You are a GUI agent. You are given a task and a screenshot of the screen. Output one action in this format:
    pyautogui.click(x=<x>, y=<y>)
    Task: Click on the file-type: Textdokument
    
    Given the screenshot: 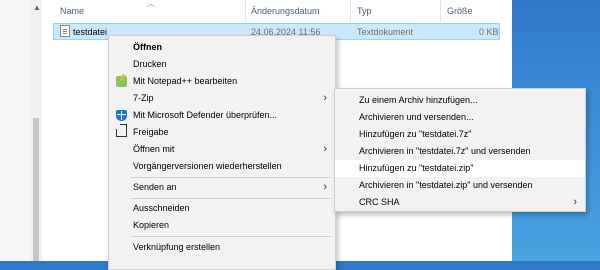 What is the action you would take?
    pyautogui.click(x=385, y=32)
    